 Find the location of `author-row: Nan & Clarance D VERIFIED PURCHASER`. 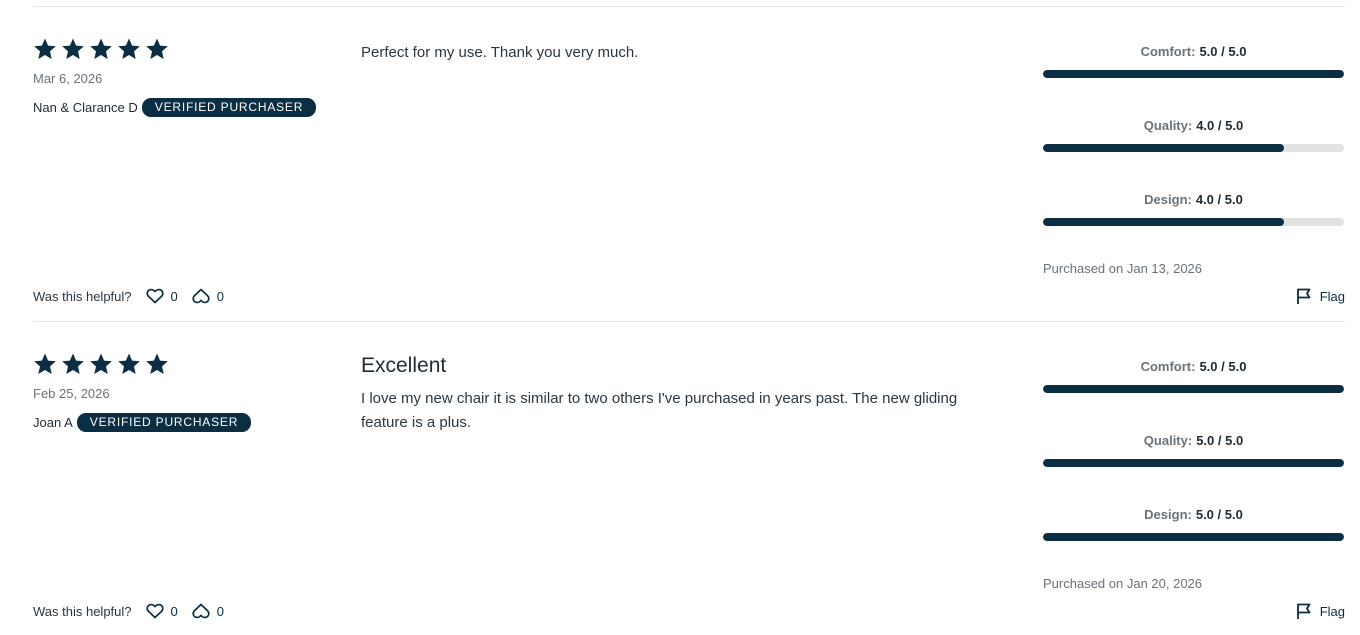

author-row: Nan & Clarance D VERIFIED PURCHASER is located at coordinates (175, 107).